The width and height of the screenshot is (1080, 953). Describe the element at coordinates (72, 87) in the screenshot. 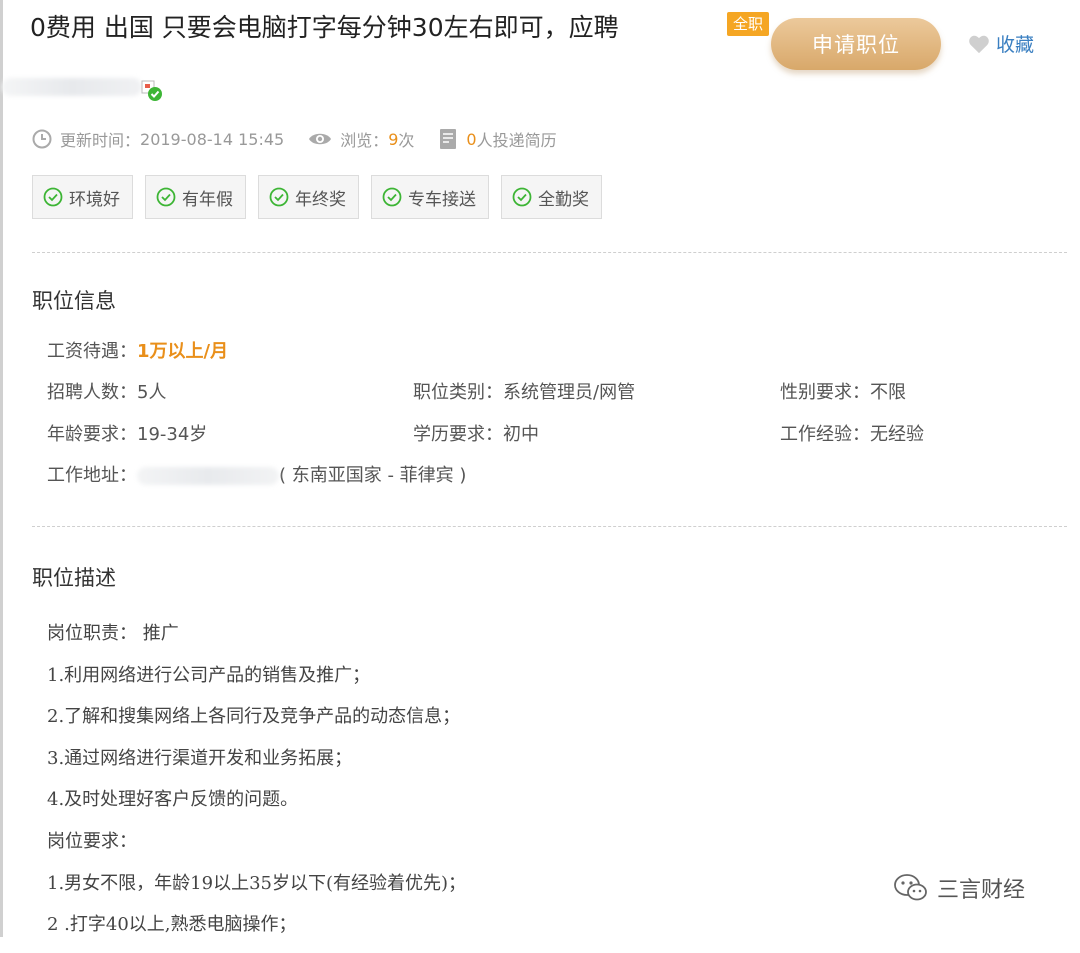

I see `company-name-redacted` at that location.